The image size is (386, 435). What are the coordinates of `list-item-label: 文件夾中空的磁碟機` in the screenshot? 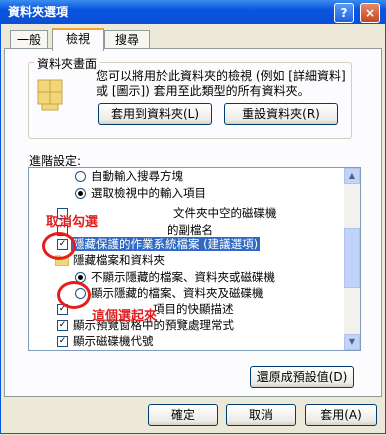 It's located at (225, 213).